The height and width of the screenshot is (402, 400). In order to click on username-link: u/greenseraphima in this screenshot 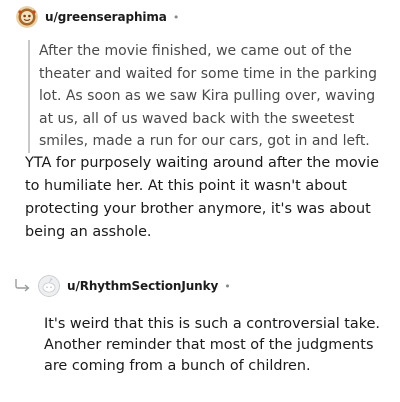, I will do `click(106, 17)`.